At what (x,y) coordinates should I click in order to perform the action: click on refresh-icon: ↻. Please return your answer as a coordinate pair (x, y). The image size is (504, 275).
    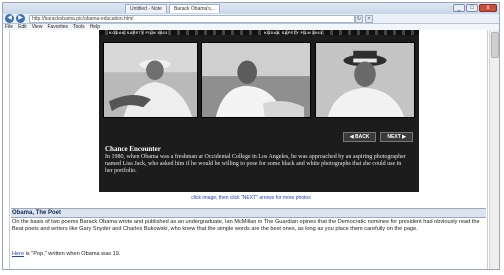
    Looking at the image, I should click on (359, 19).